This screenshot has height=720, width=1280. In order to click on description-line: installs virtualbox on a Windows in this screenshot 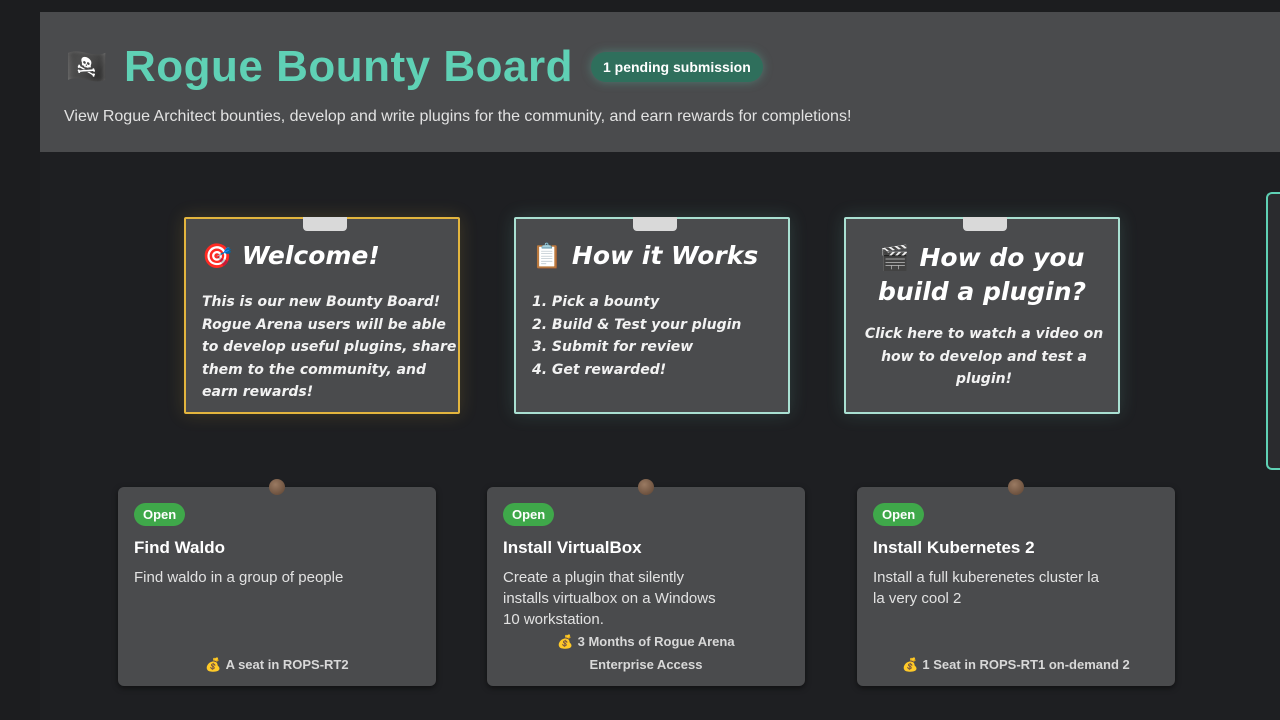, I will do `click(609, 598)`.